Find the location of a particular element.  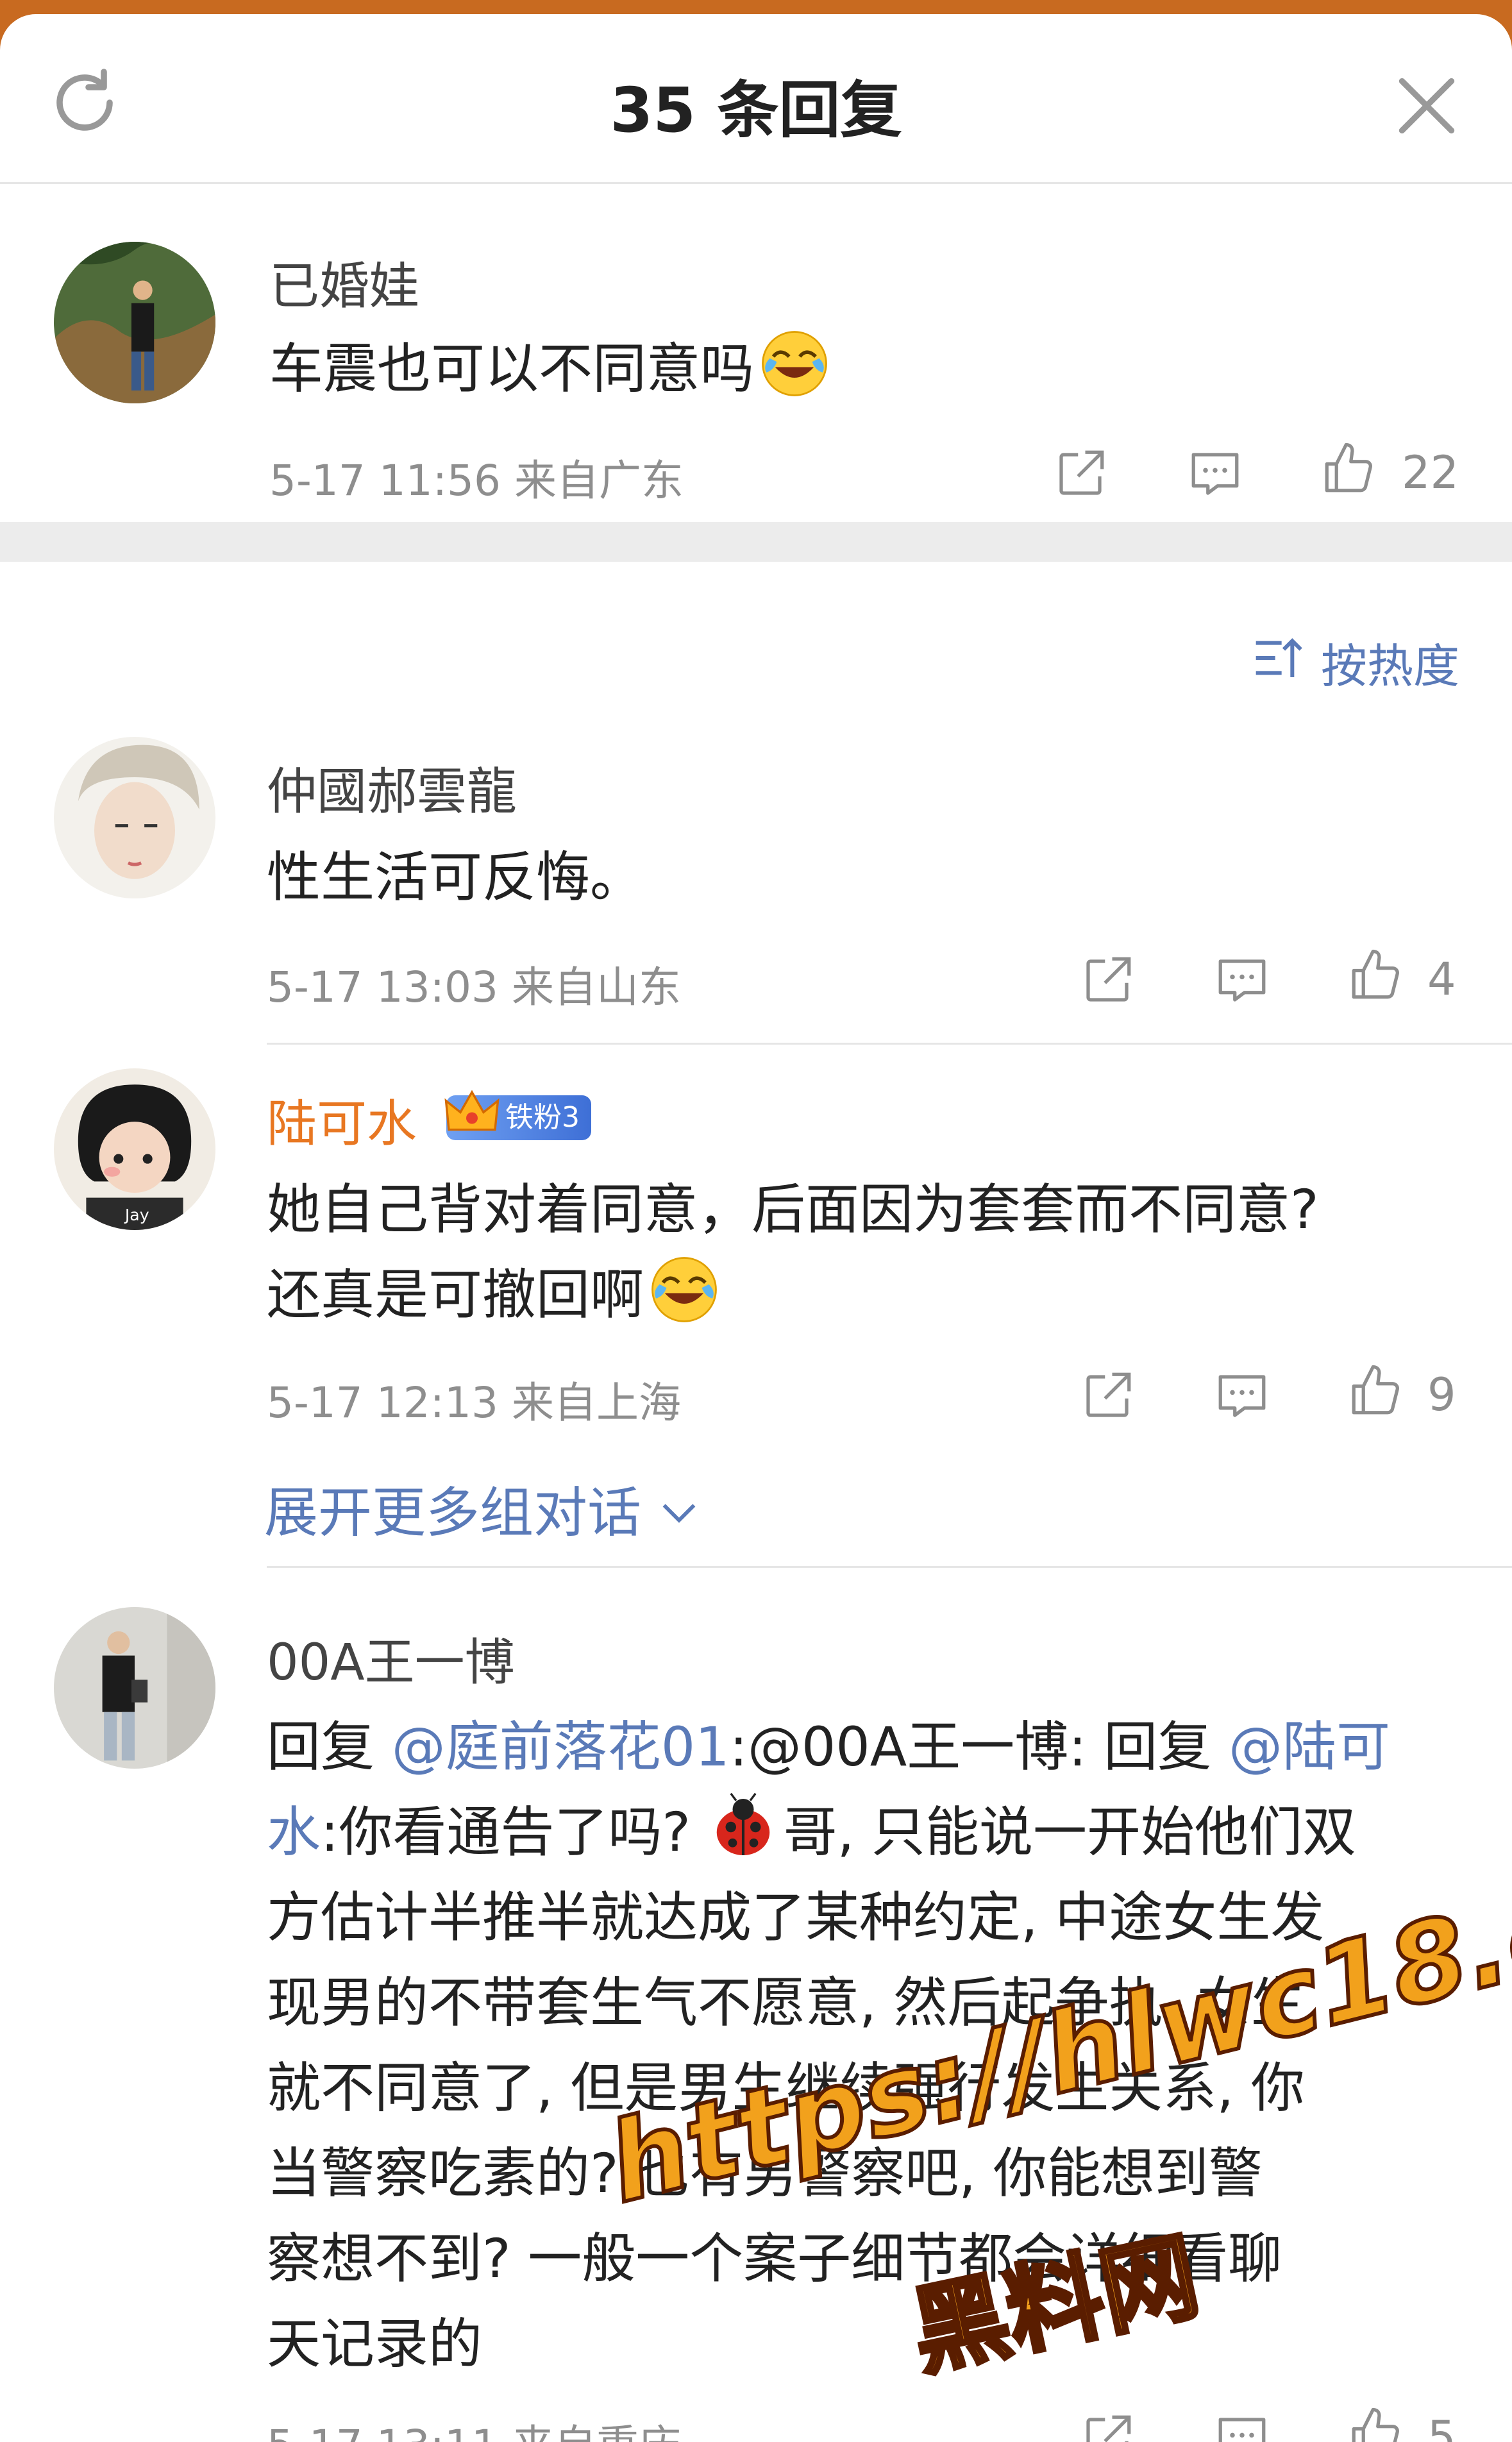

crown-icon is located at coordinates (472, 1111).